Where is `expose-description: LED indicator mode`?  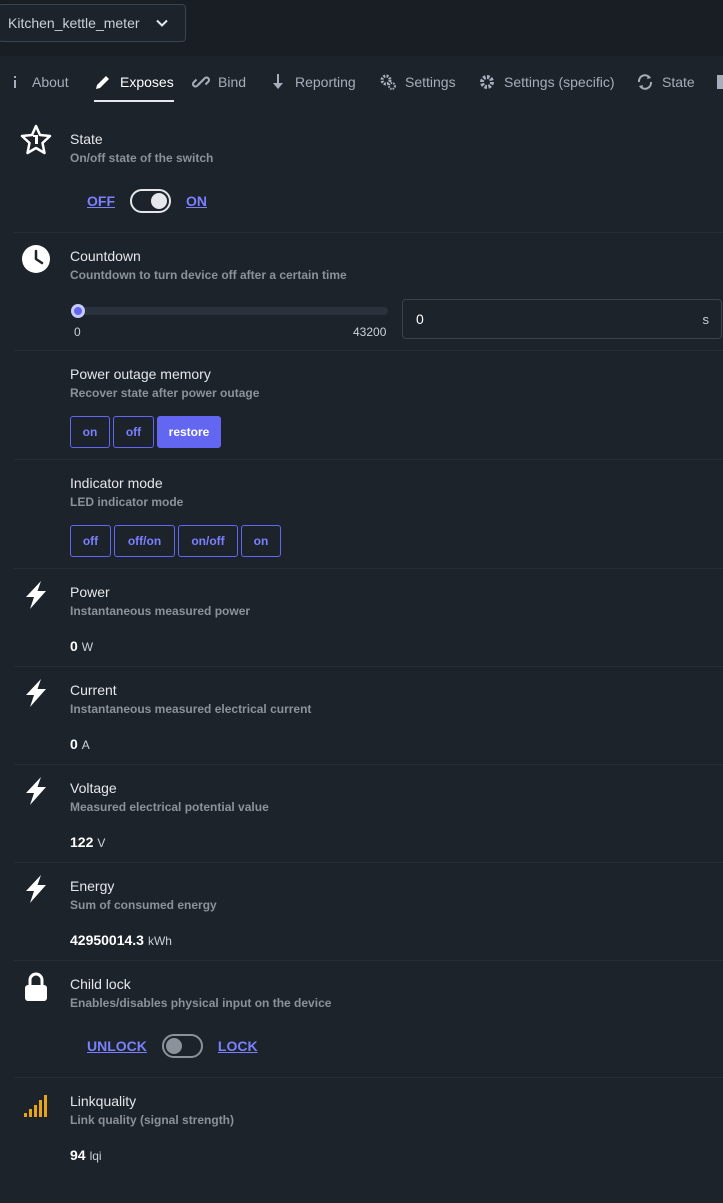 expose-description: LED indicator mode is located at coordinates (127, 502).